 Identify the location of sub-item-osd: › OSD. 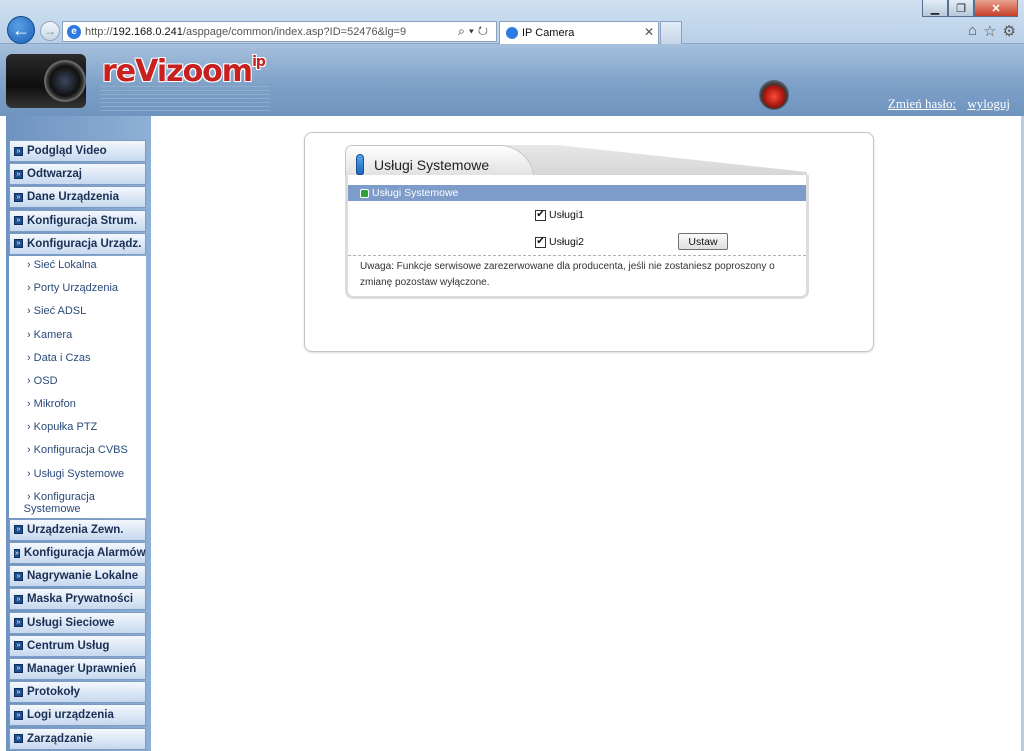
(77, 386).